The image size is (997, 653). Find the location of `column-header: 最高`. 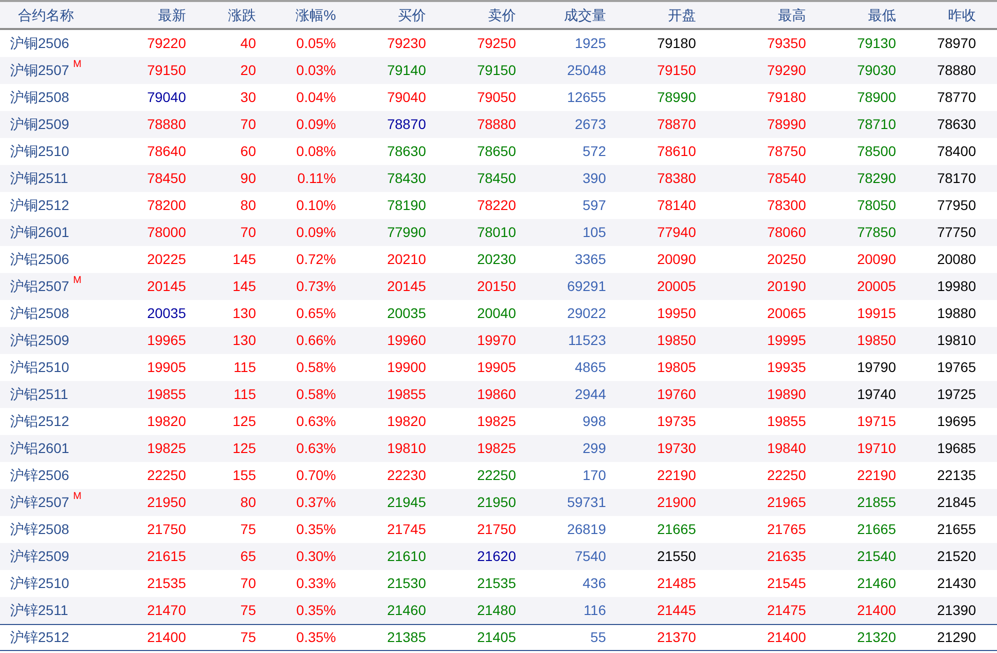

column-header: 最高 is located at coordinates (751, 15).